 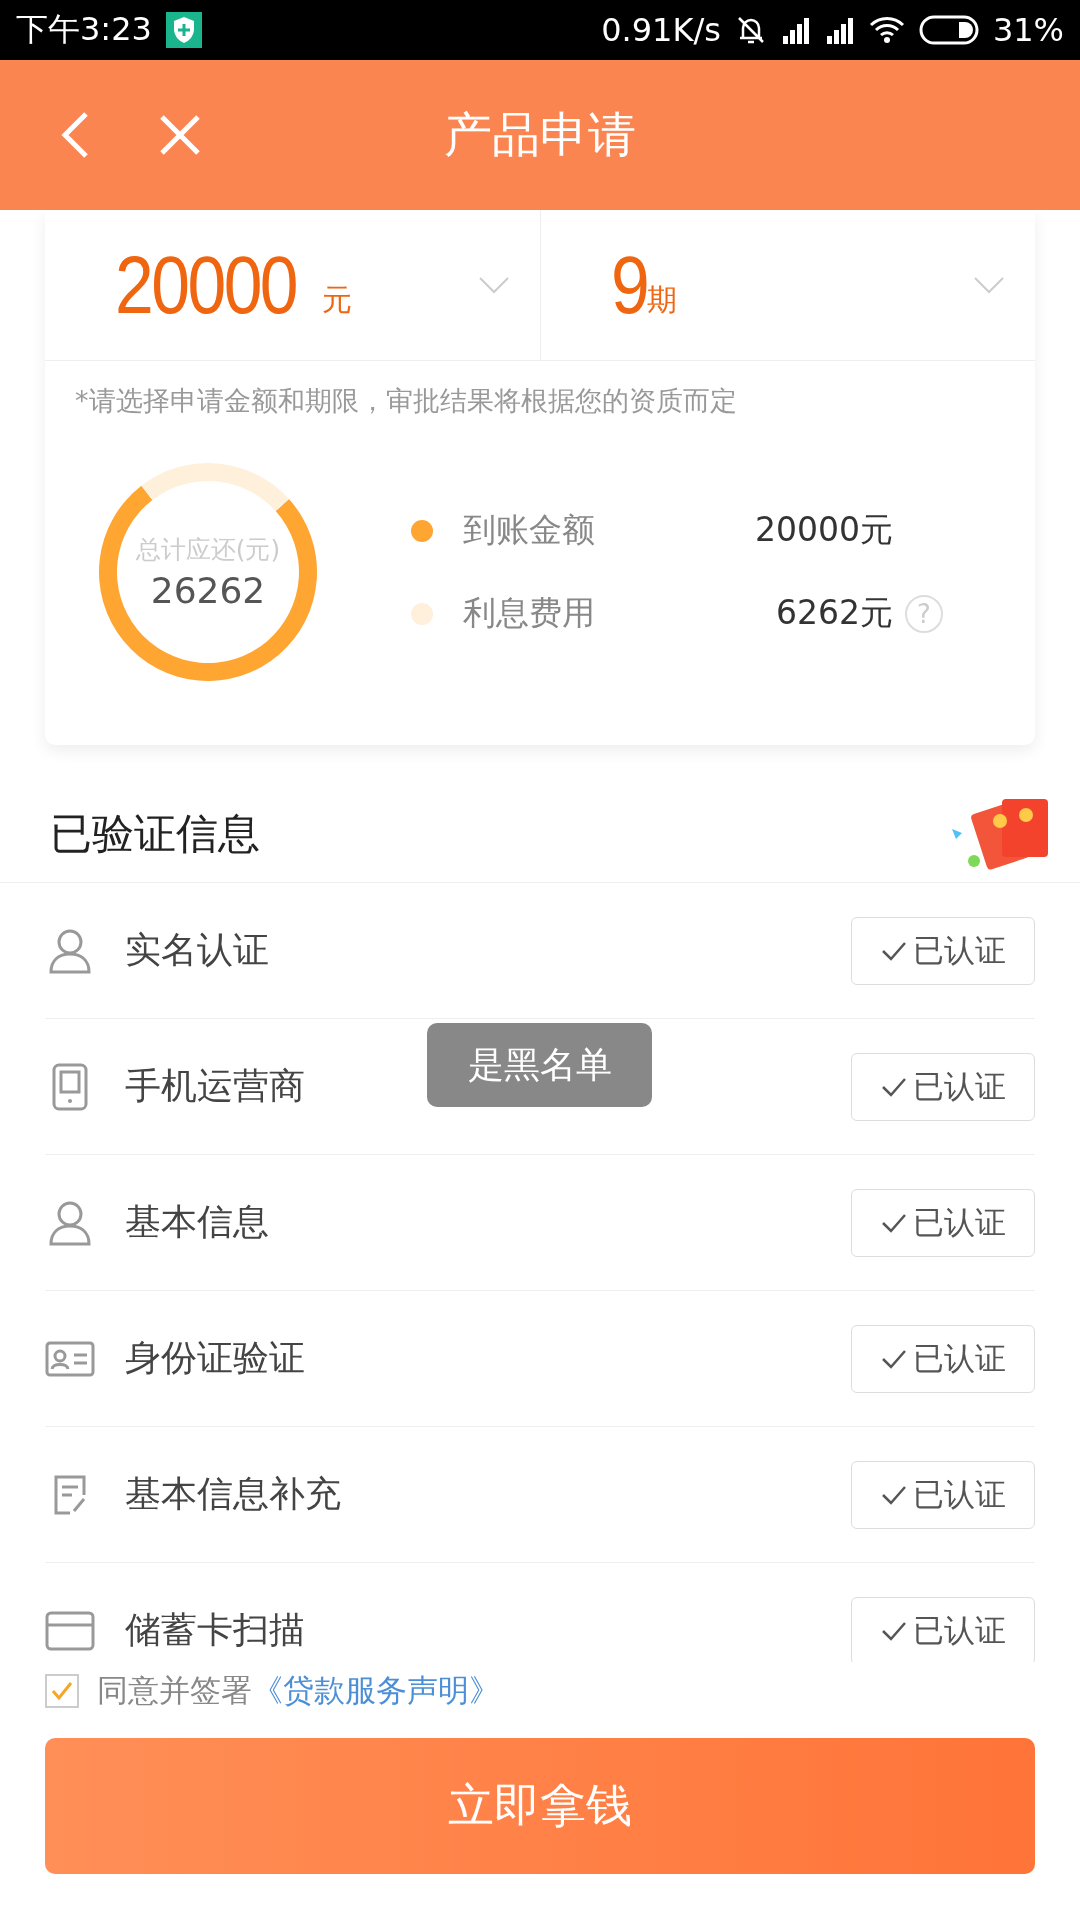 I want to click on selected-value: 9, so click(x=628, y=285).